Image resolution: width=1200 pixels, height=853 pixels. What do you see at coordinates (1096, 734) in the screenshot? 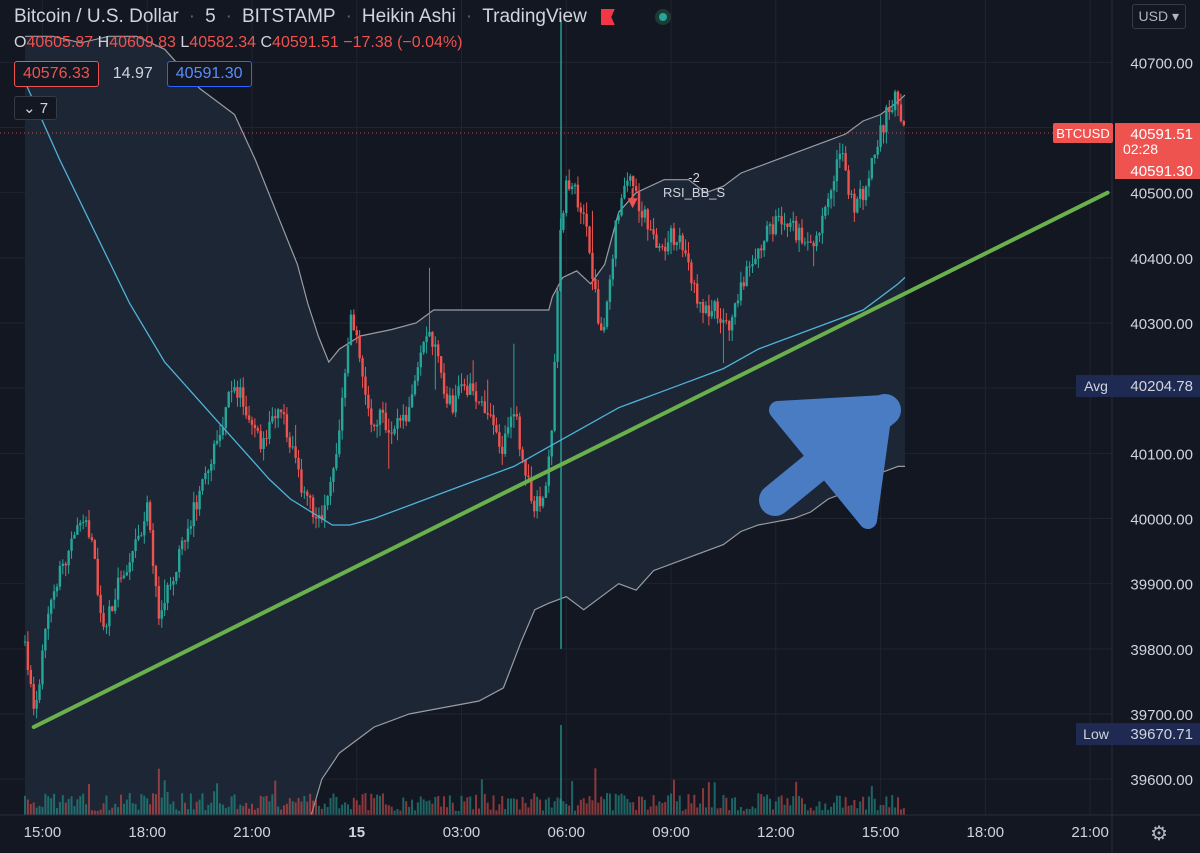
I see `info-tag-name: Low` at bounding box center [1096, 734].